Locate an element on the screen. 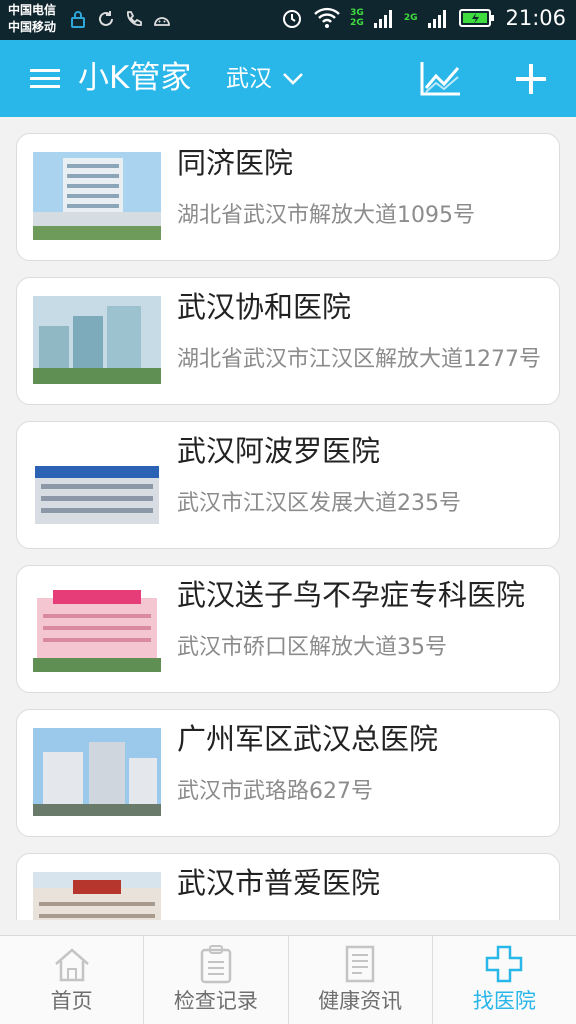 Image resolution: width=576 pixels, height=1024 pixels. alarm-icon is located at coordinates (292, 19).